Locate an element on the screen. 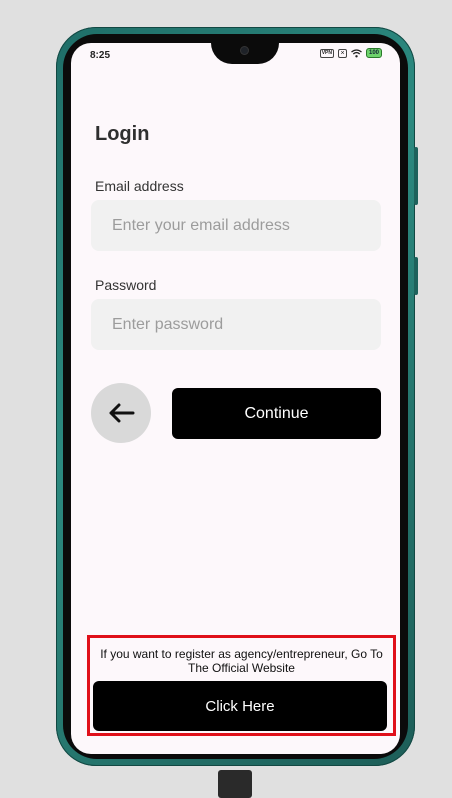  no-sim-icon: × is located at coordinates (342, 53).